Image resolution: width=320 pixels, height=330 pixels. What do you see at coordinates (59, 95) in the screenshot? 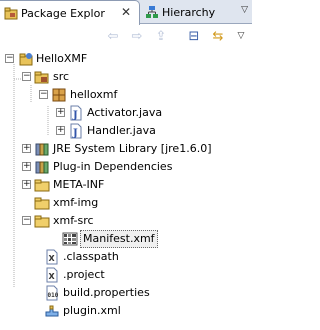
I see `package-icon` at bounding box center [59, 95].